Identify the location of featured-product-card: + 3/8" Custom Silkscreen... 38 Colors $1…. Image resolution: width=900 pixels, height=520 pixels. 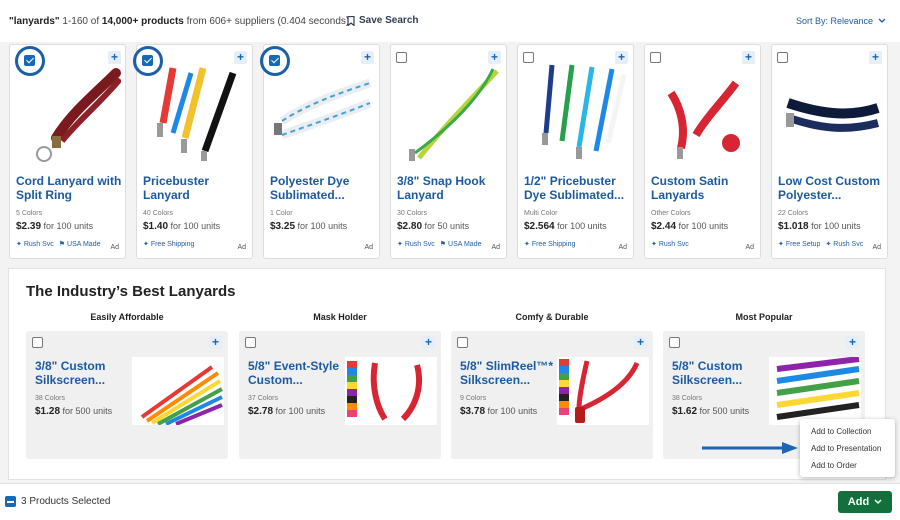
(127, 395).